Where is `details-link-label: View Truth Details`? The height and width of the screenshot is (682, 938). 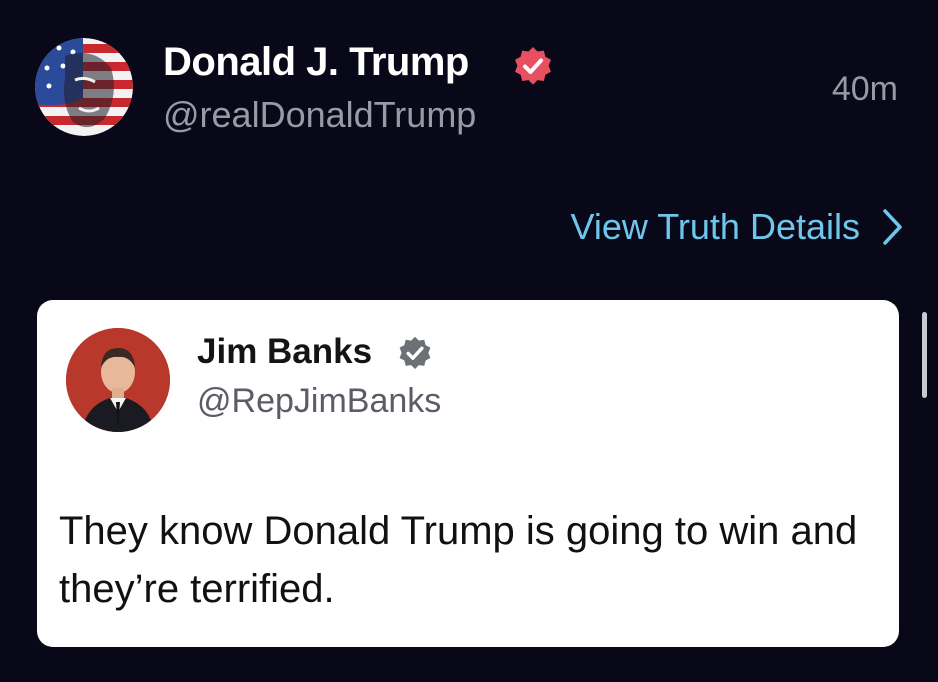 details-link-label: View Truth Details is located at coordinates (715, 226).